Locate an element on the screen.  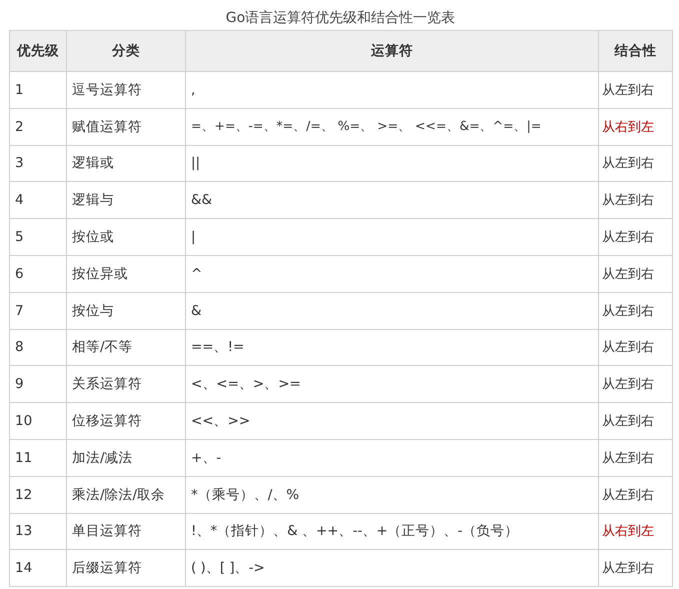
table-cell: *（乘号）、/、% is located at coordinates (392, 495).